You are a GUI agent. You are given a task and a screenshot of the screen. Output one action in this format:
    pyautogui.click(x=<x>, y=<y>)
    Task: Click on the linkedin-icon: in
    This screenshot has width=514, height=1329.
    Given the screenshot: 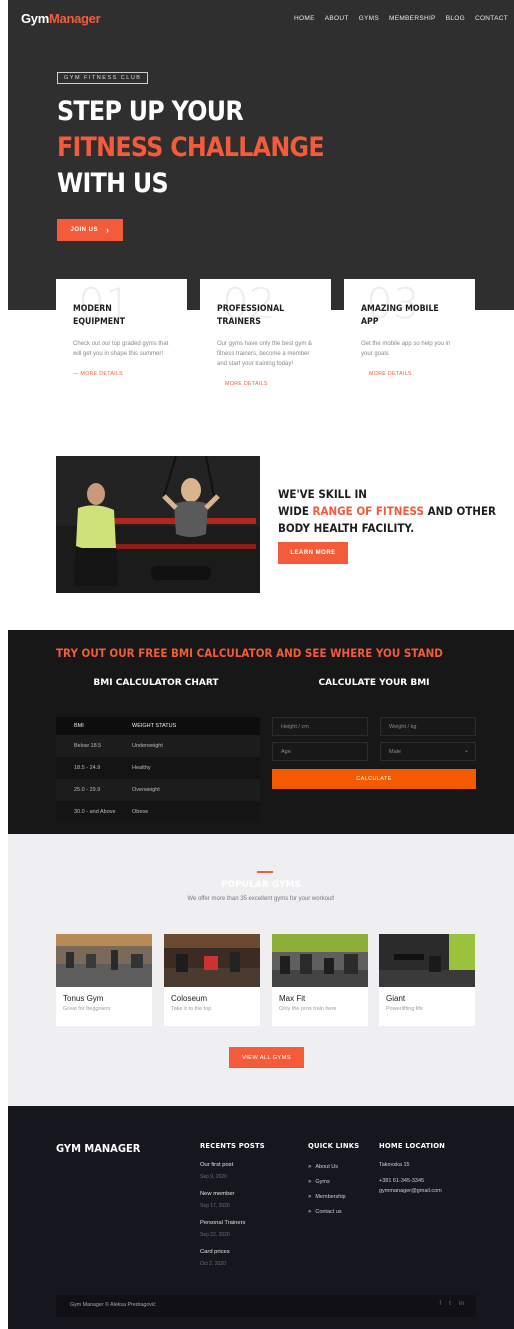 What is the action you would take?
    pyautogui.click(x=461, y=1303)
    